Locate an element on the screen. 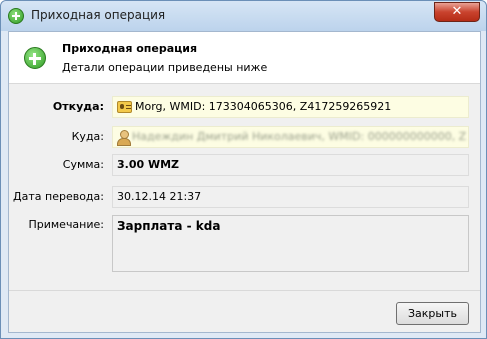 The image size is (487, 339). note-label: Примечание: is located at coordinates (66, 224).